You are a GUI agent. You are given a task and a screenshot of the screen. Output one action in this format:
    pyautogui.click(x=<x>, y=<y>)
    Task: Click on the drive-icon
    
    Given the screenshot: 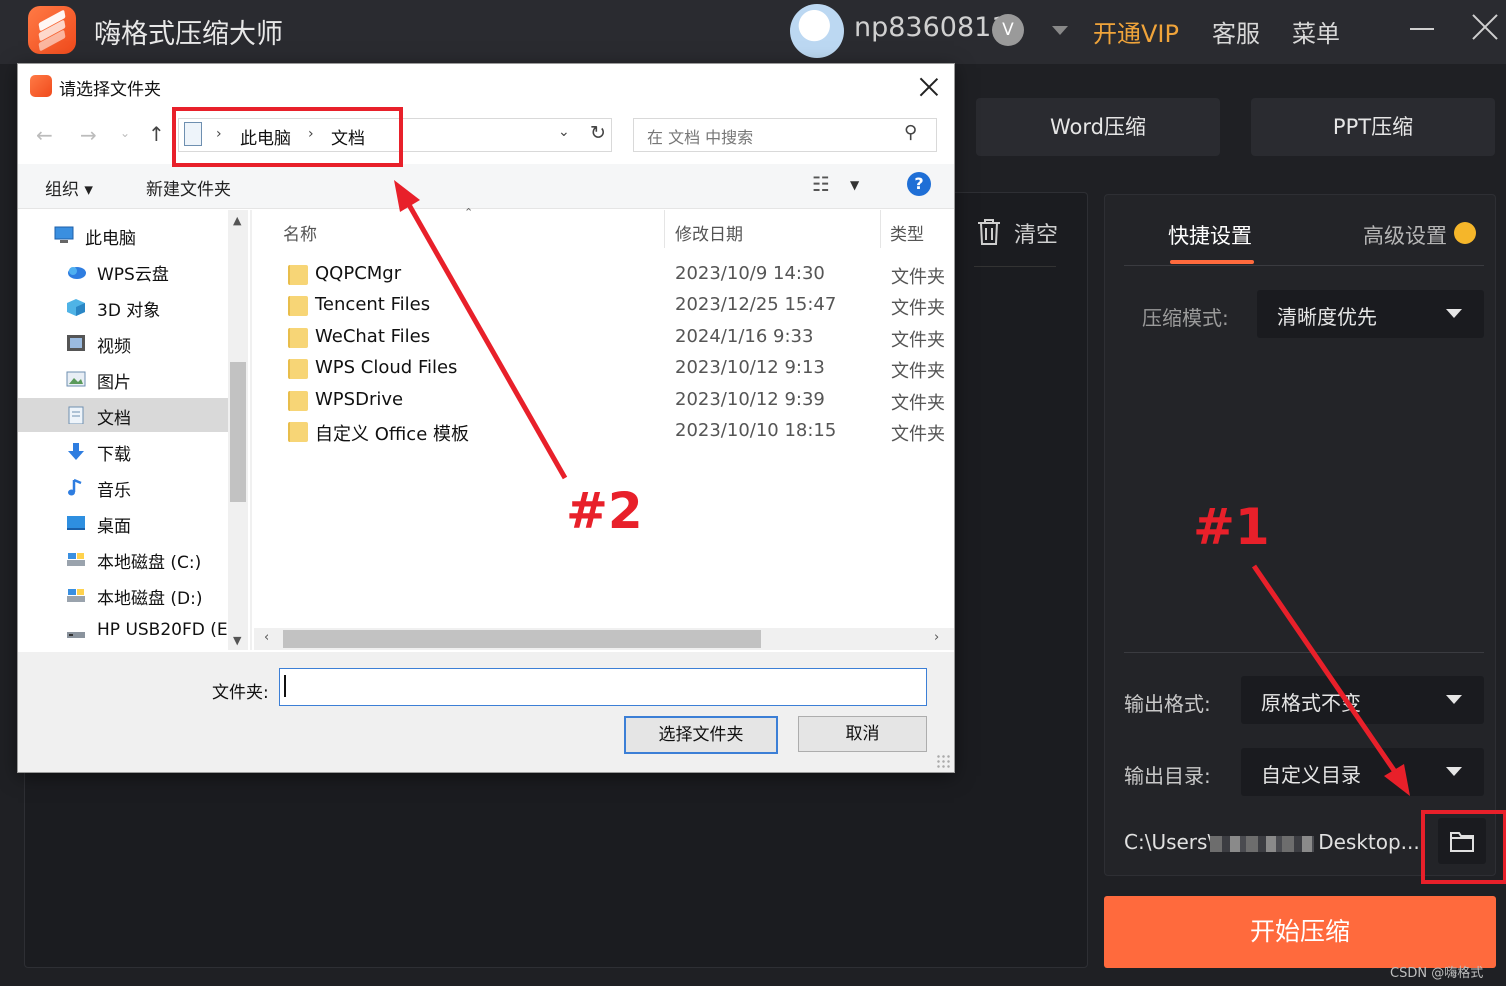 What is the action you would take?
    pyautogui.click(x=76, y=595)
    